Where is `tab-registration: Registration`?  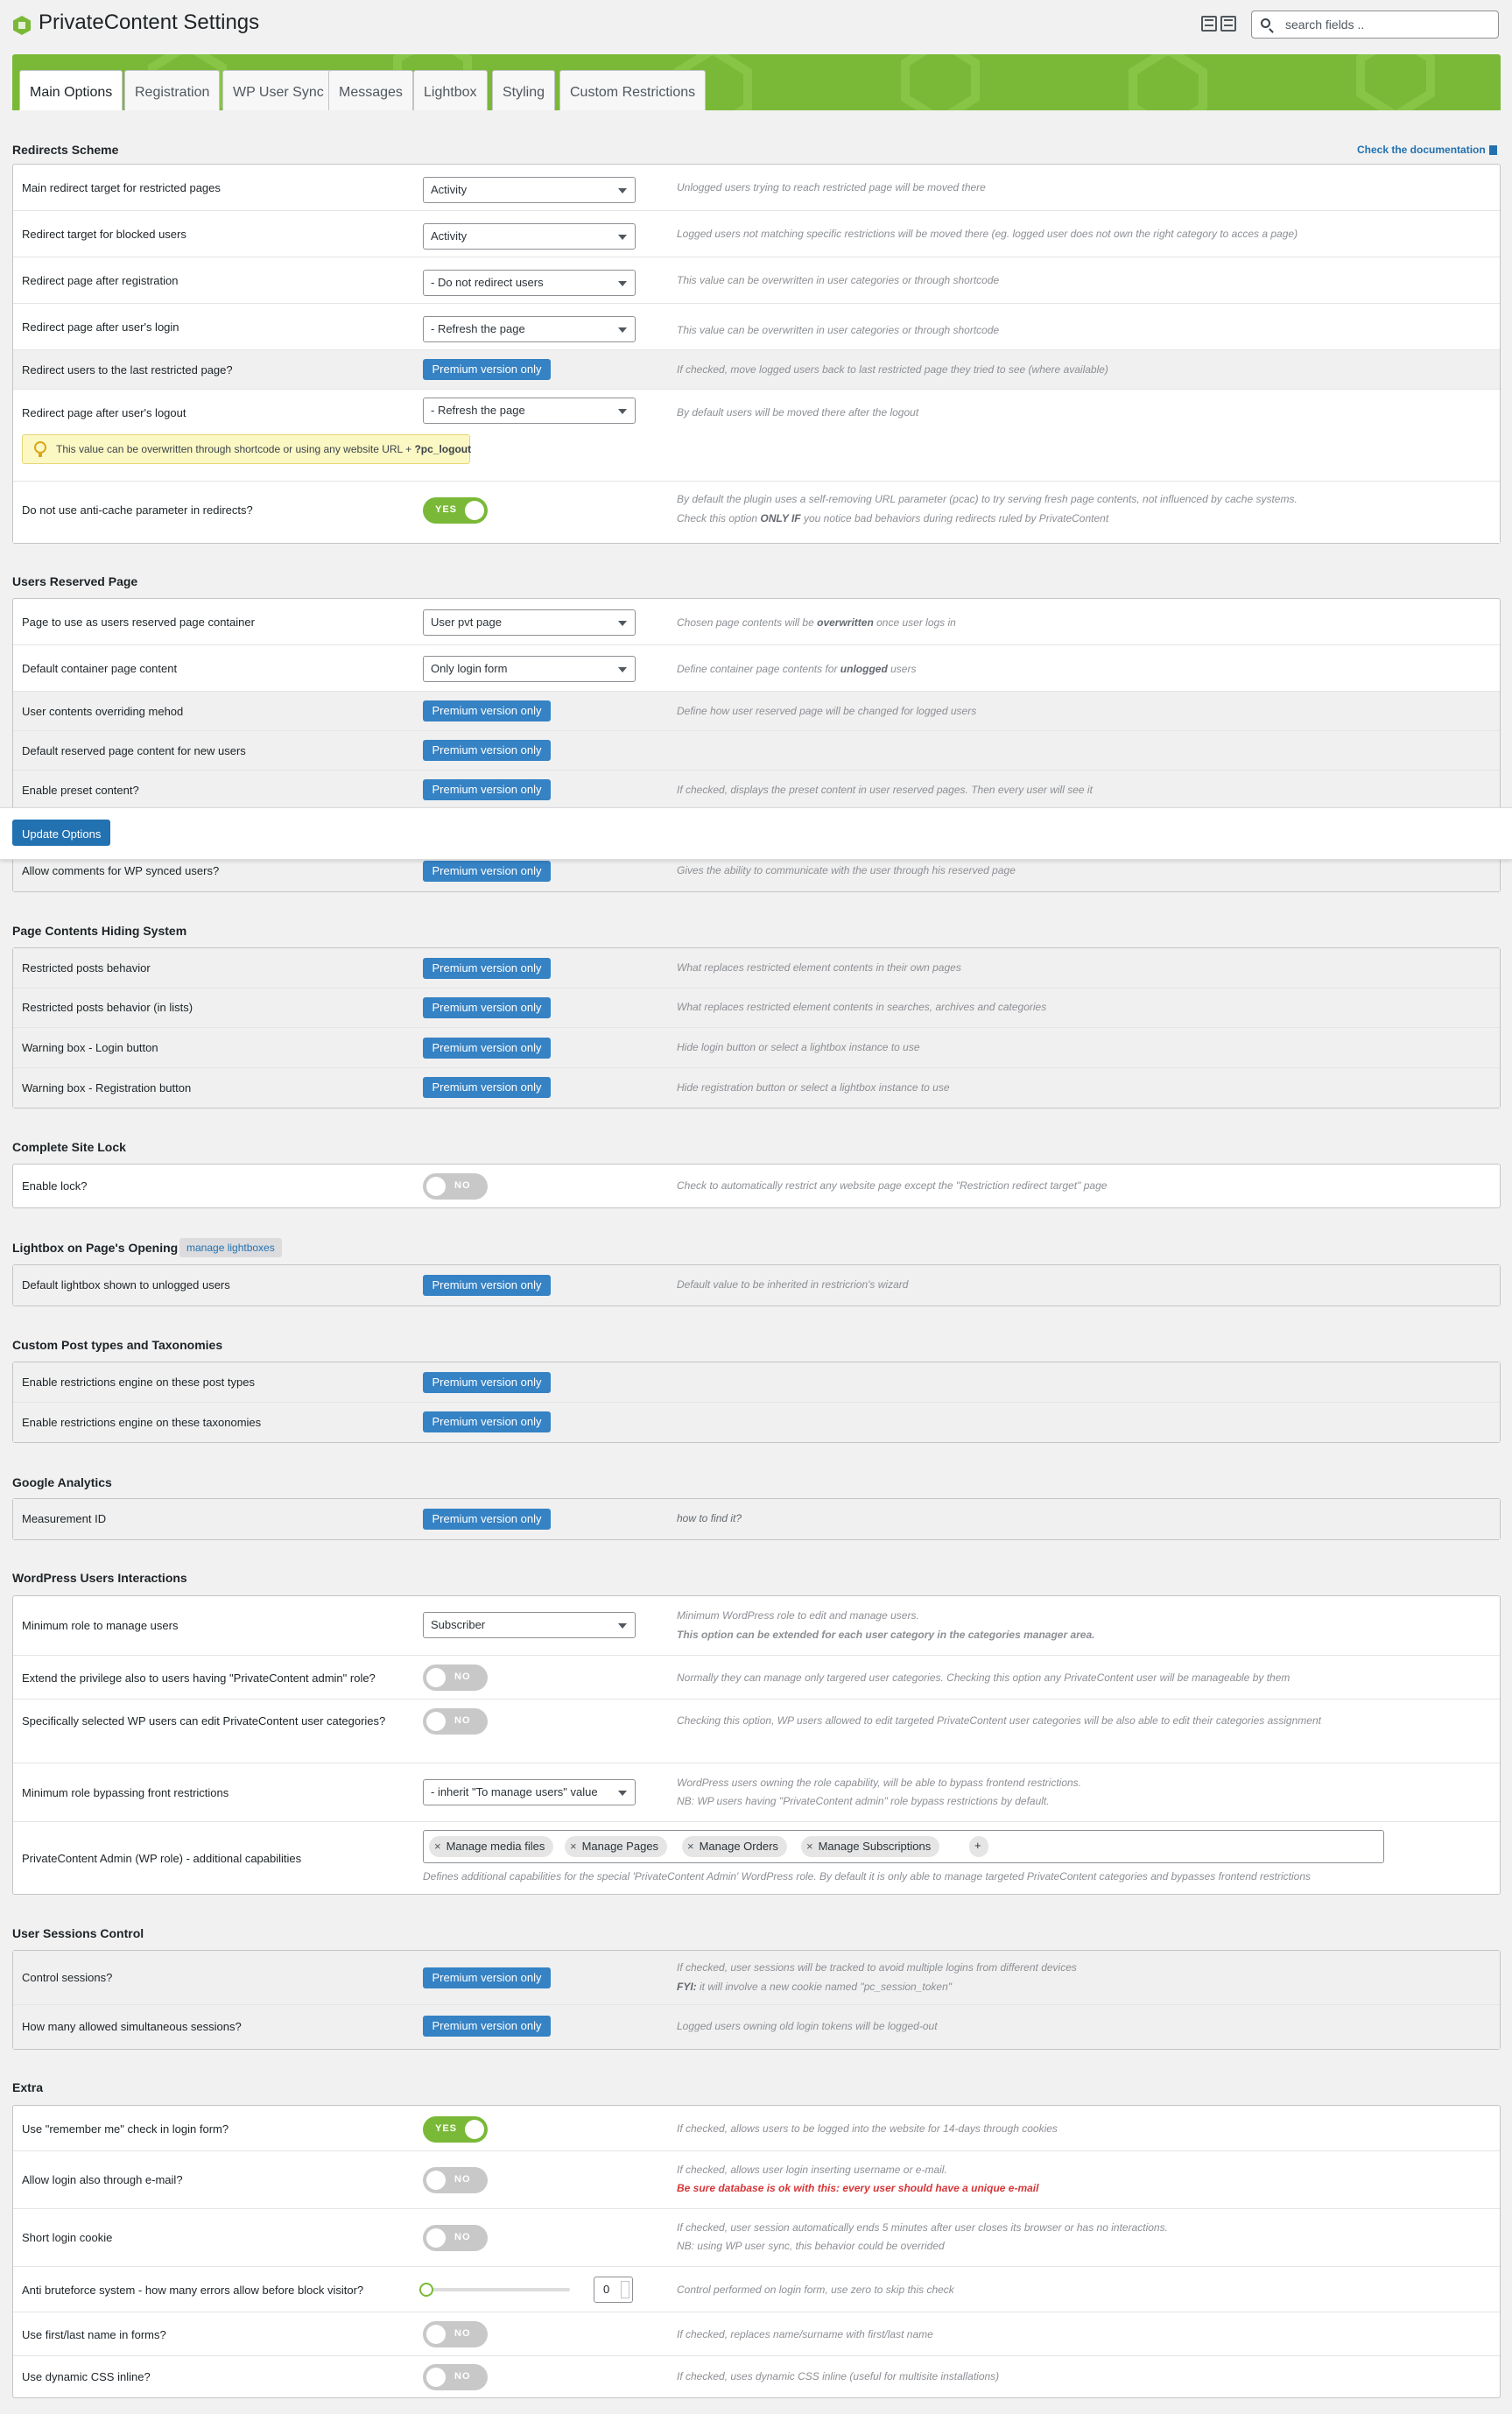
tab-registration: Registration is located at coordinates (172, 90).